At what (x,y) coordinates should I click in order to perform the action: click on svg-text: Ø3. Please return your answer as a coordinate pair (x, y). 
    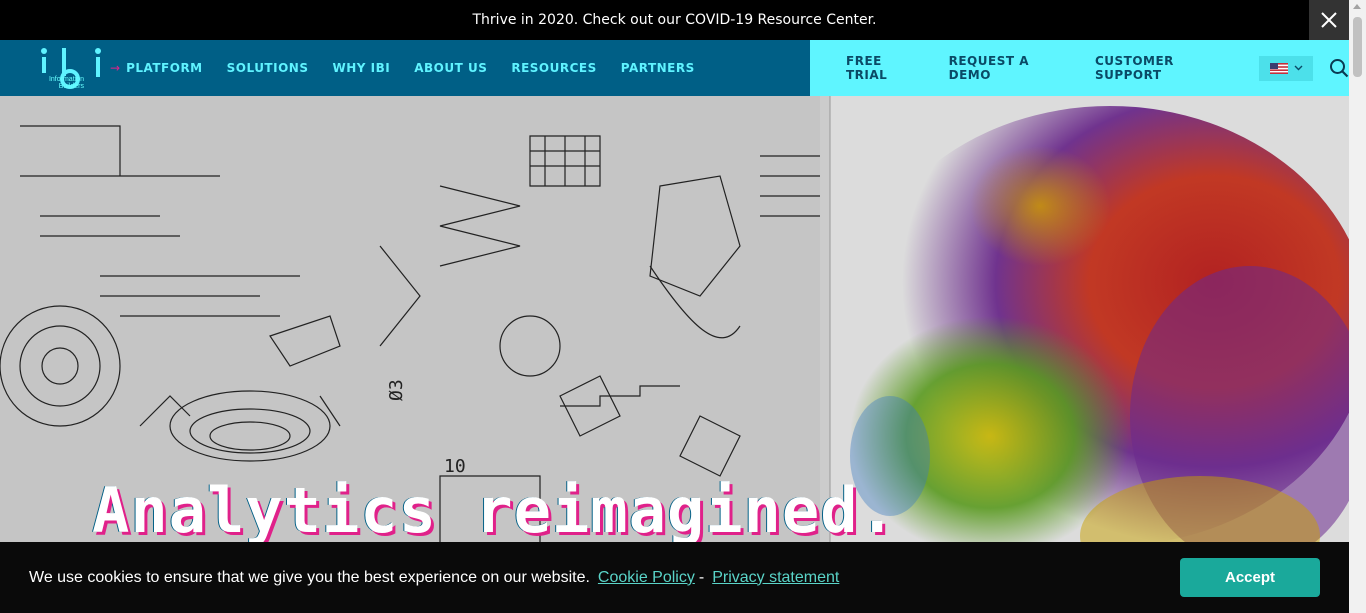
    Looking at the image, I should click on (396, 390).